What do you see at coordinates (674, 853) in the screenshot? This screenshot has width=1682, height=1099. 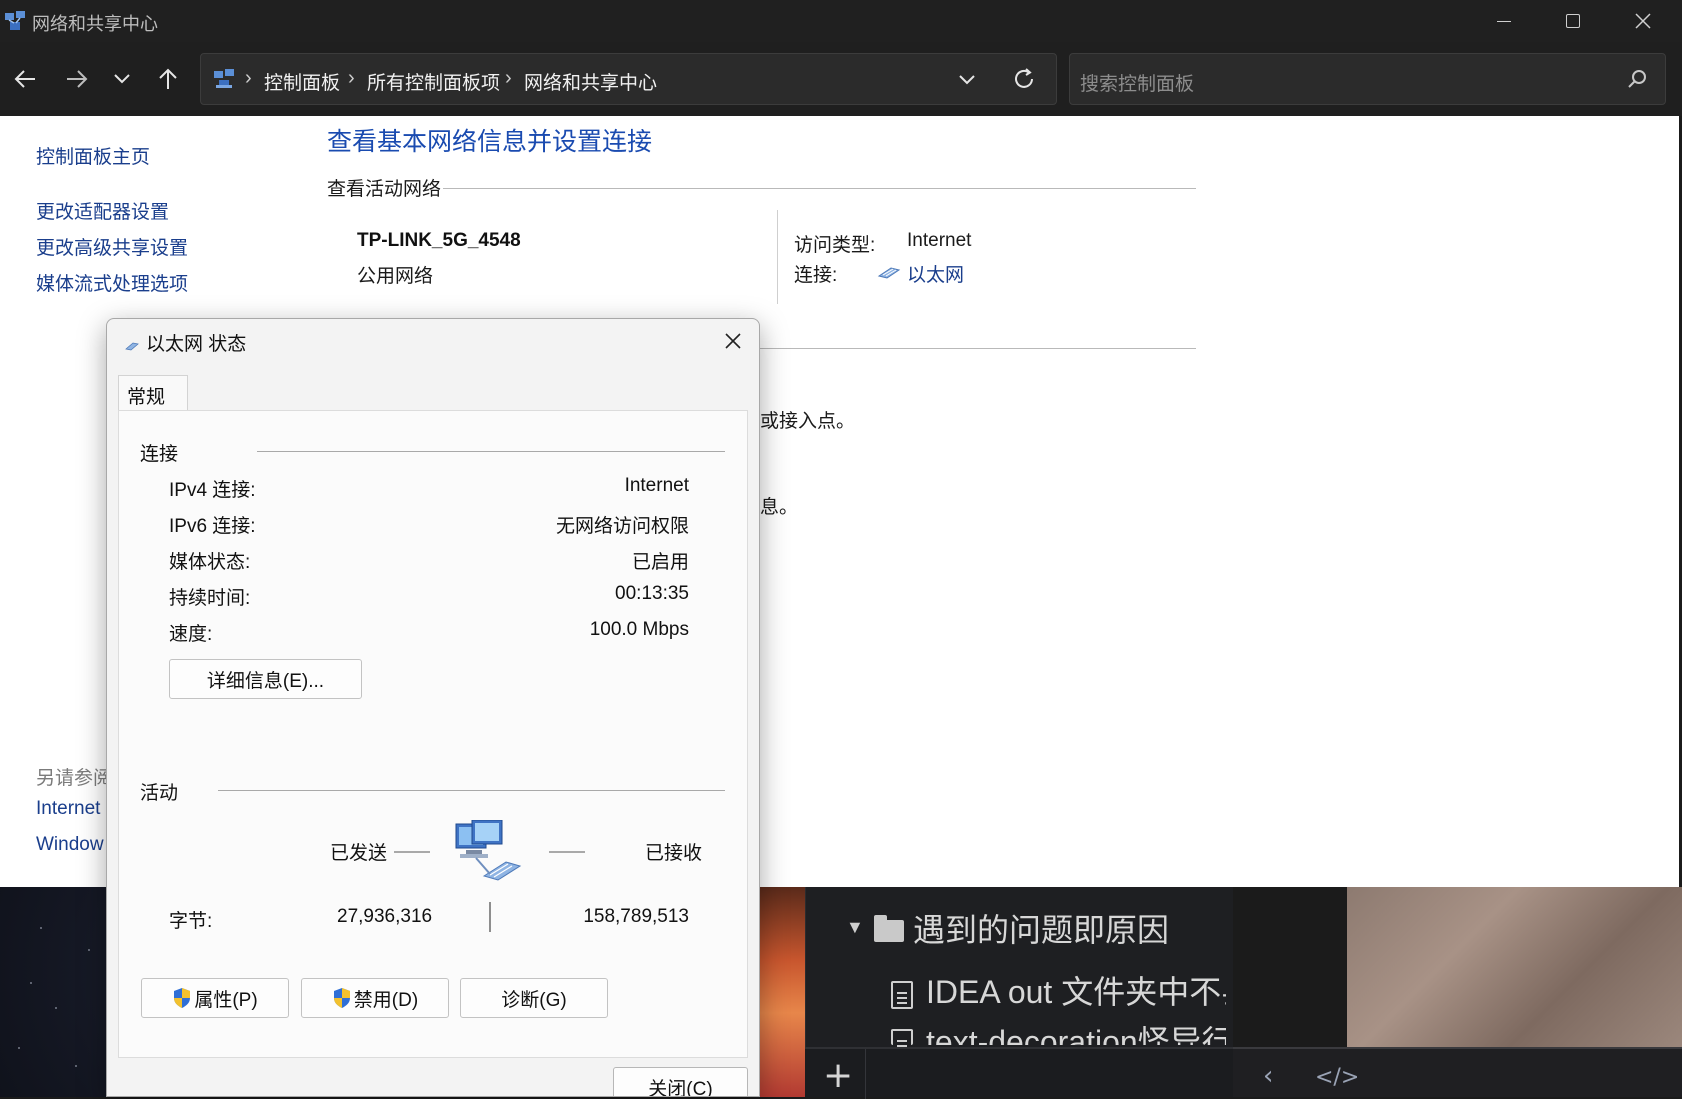 I see `received-label: 已接收` at bounding box center [674, 853].